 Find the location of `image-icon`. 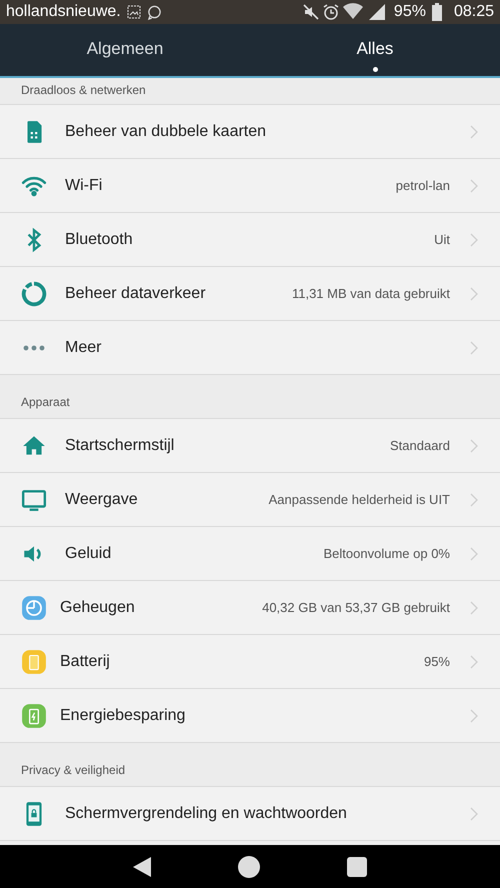

image-icon is located at coordinates (133, 12).